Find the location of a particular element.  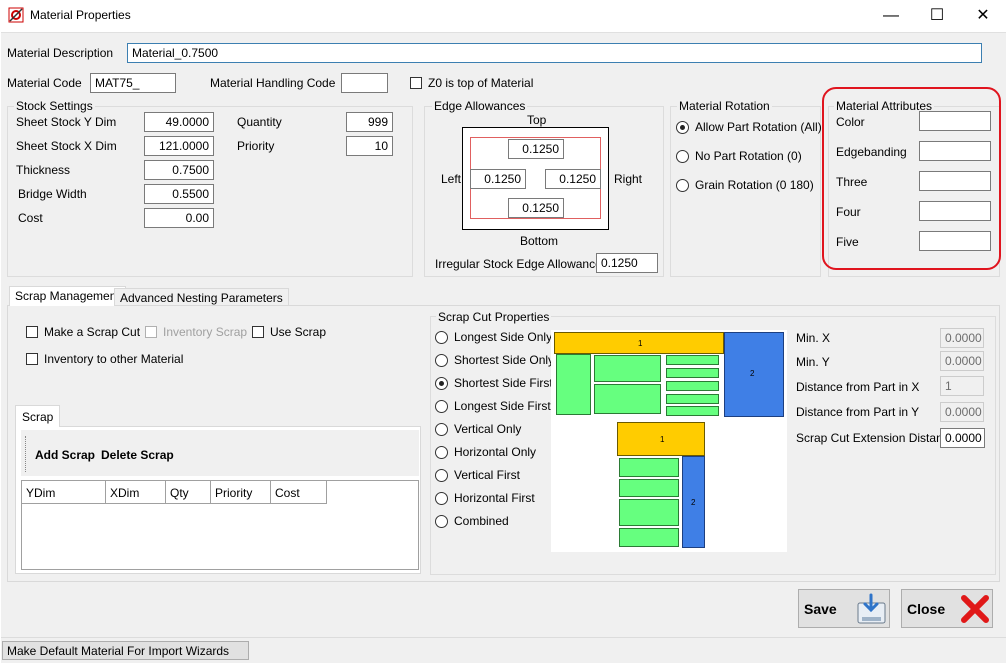

diagram-label-2b: 2 is located at coordinates (693, 502).